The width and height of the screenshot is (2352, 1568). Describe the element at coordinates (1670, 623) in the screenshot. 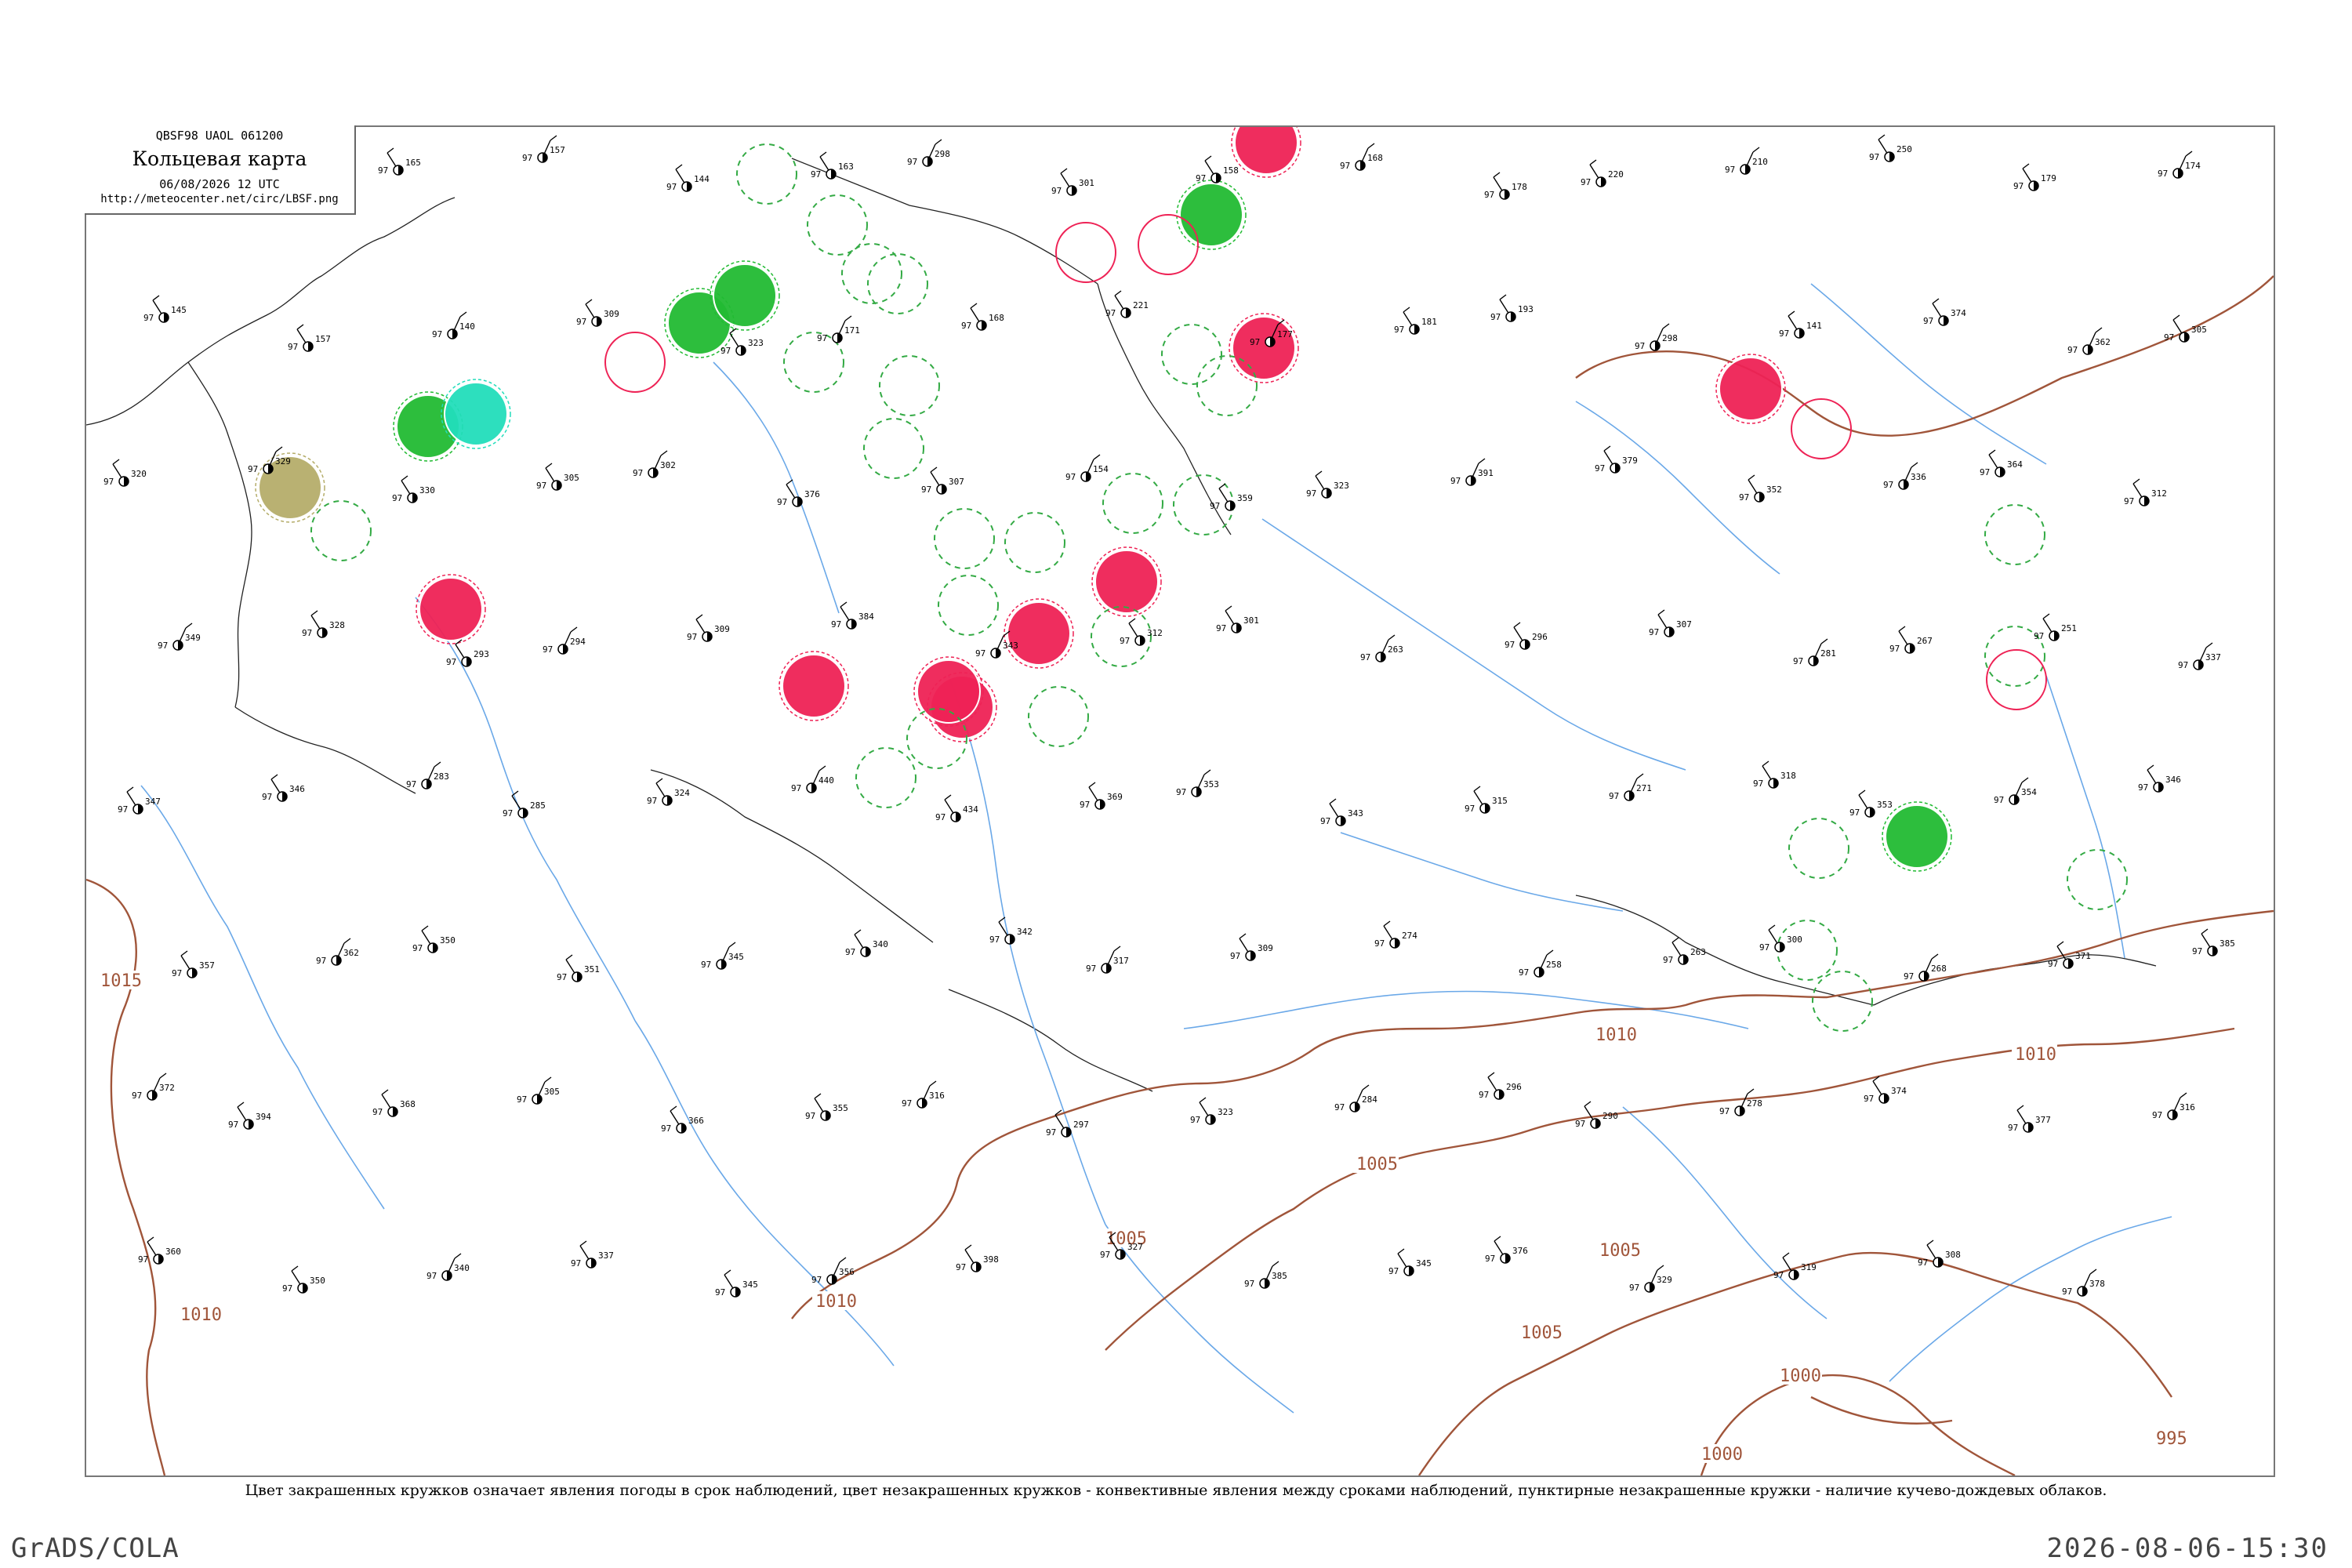

I see `station-plot: 307 97` at that location.